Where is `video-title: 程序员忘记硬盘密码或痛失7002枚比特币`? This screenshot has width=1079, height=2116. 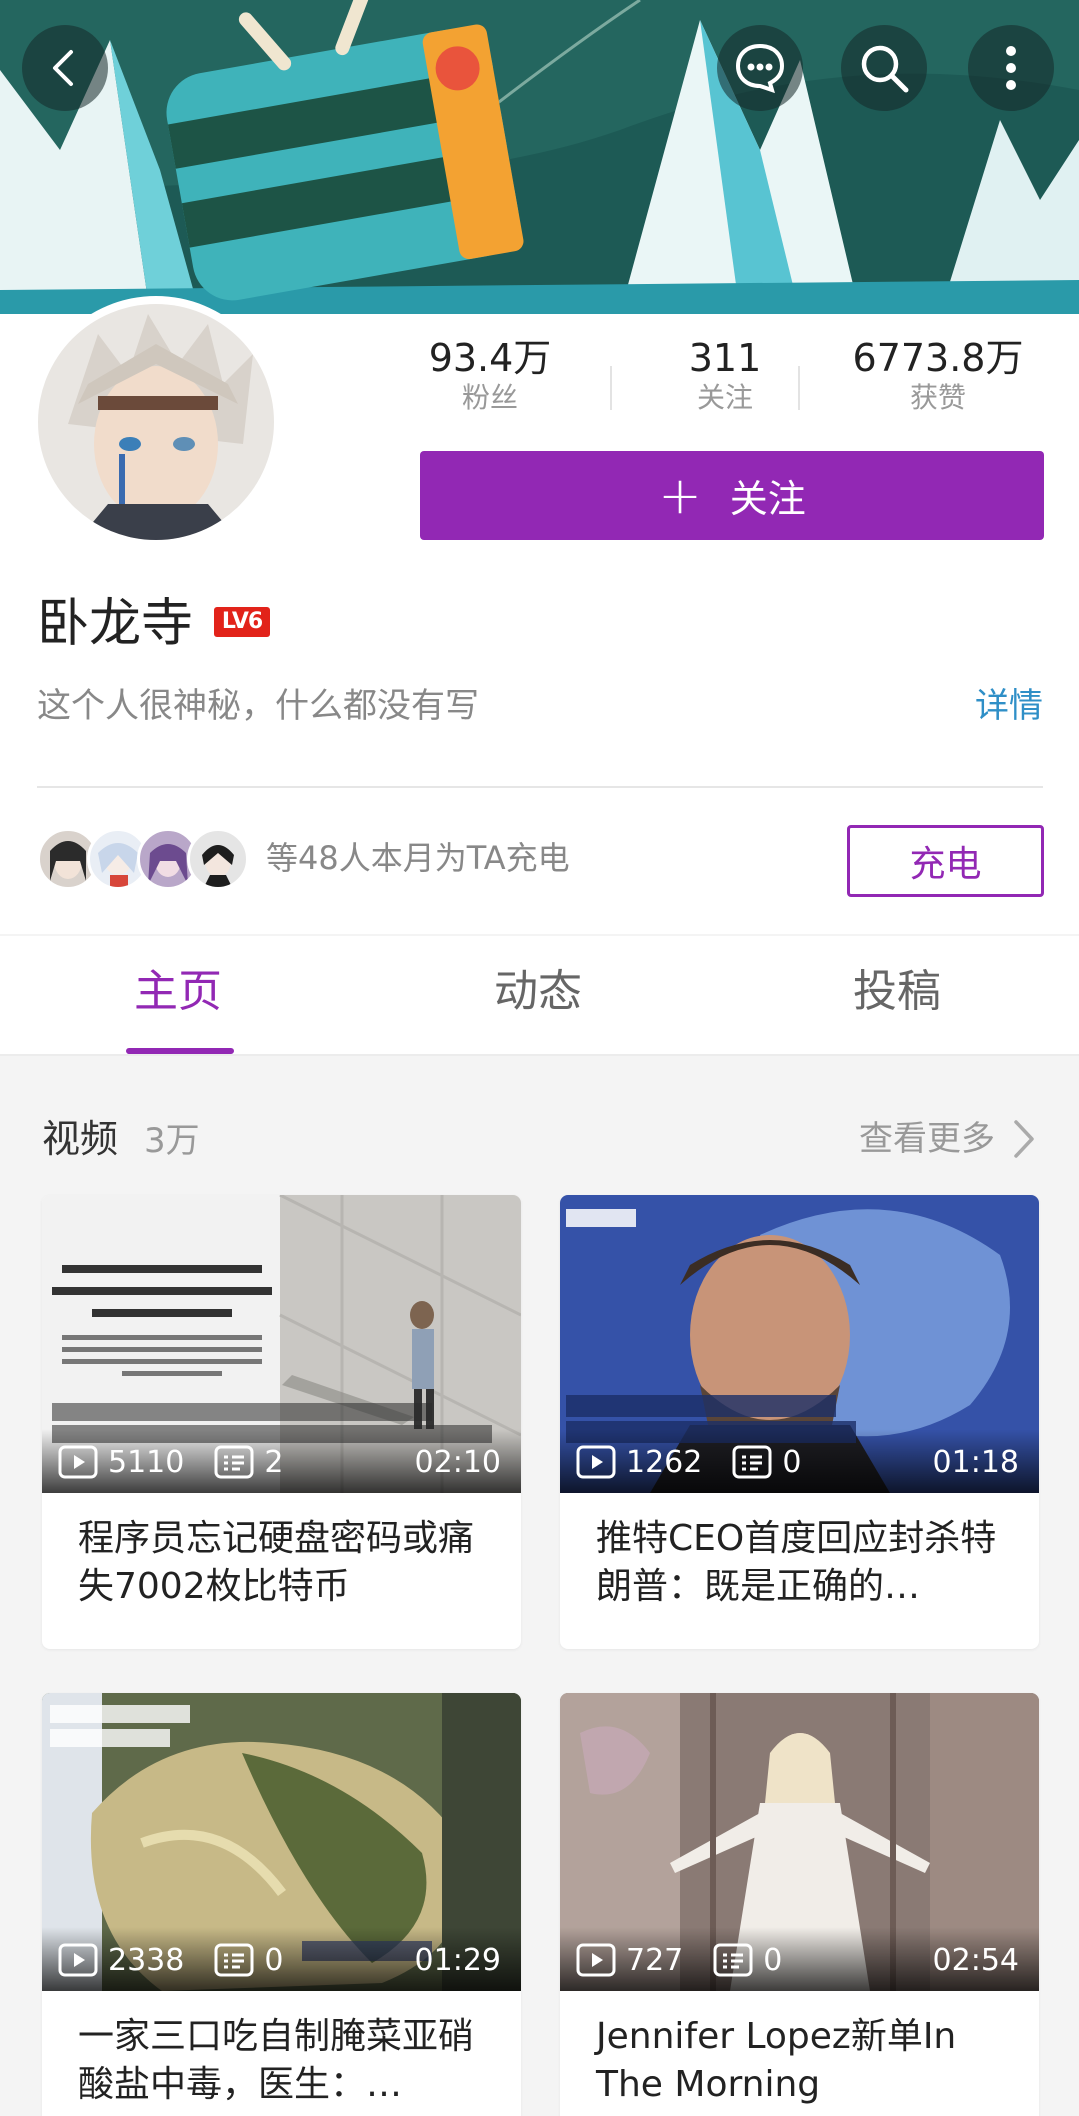 video-title: 程序员忘记硬盘密码或痛失7002枚比特币 is located at coordinates (281, 1571).